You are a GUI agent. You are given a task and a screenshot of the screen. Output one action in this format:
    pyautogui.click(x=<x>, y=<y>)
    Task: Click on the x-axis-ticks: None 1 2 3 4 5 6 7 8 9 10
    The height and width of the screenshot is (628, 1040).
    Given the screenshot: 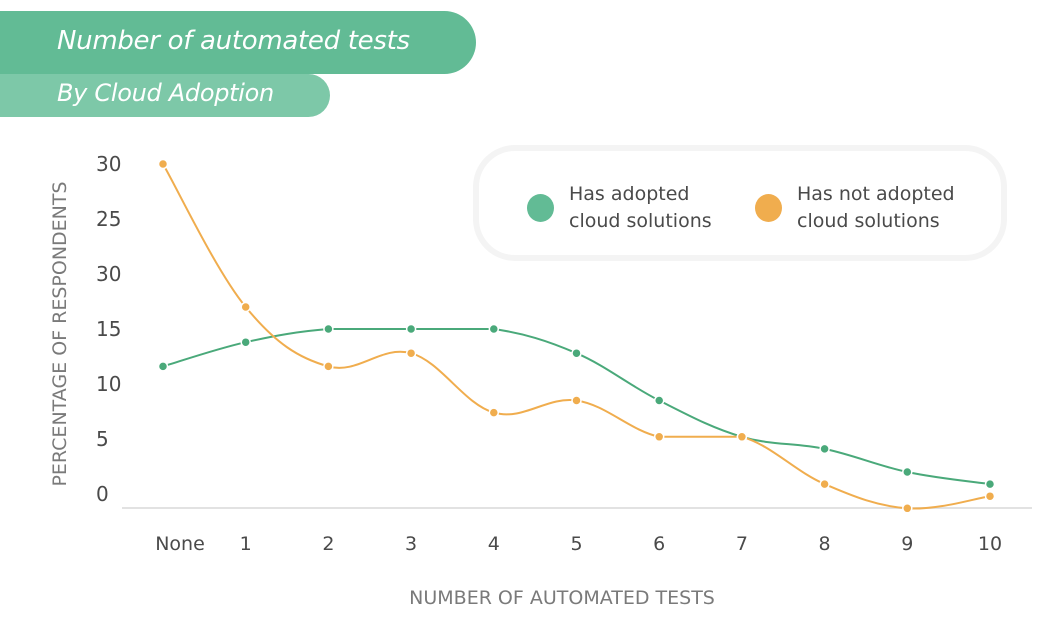 What is the action you would take?
    pyautogui.click(x=578, y=544)
    